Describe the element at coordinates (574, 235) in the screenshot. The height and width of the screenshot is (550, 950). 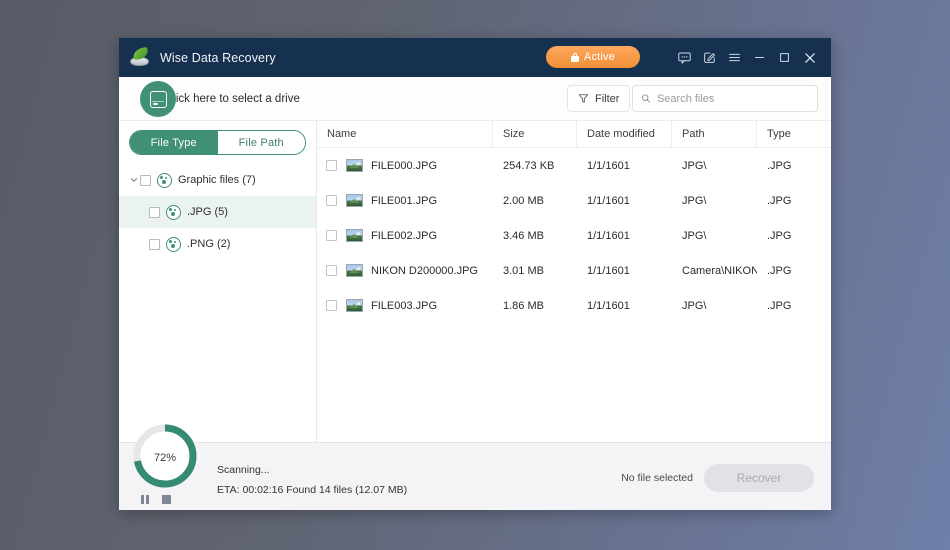
I see `table-row: FILE002.JPG 3.46 MB 1/1/1601 JPG\ .JPG` at that location.